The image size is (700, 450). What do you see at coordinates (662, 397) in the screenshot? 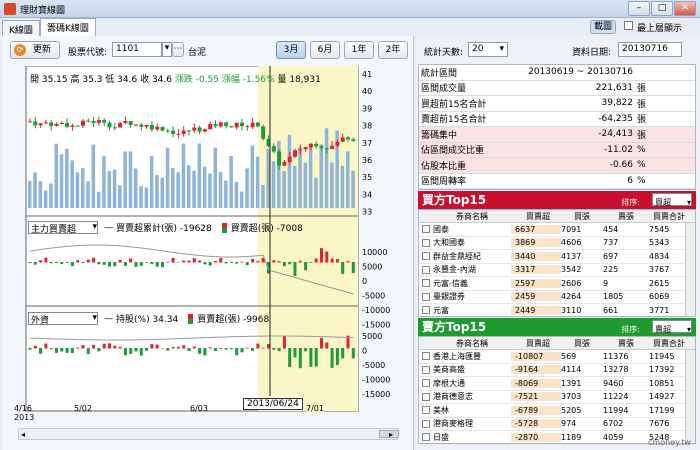
I see `table-cell: 14927` at bounding box center [662, 397].